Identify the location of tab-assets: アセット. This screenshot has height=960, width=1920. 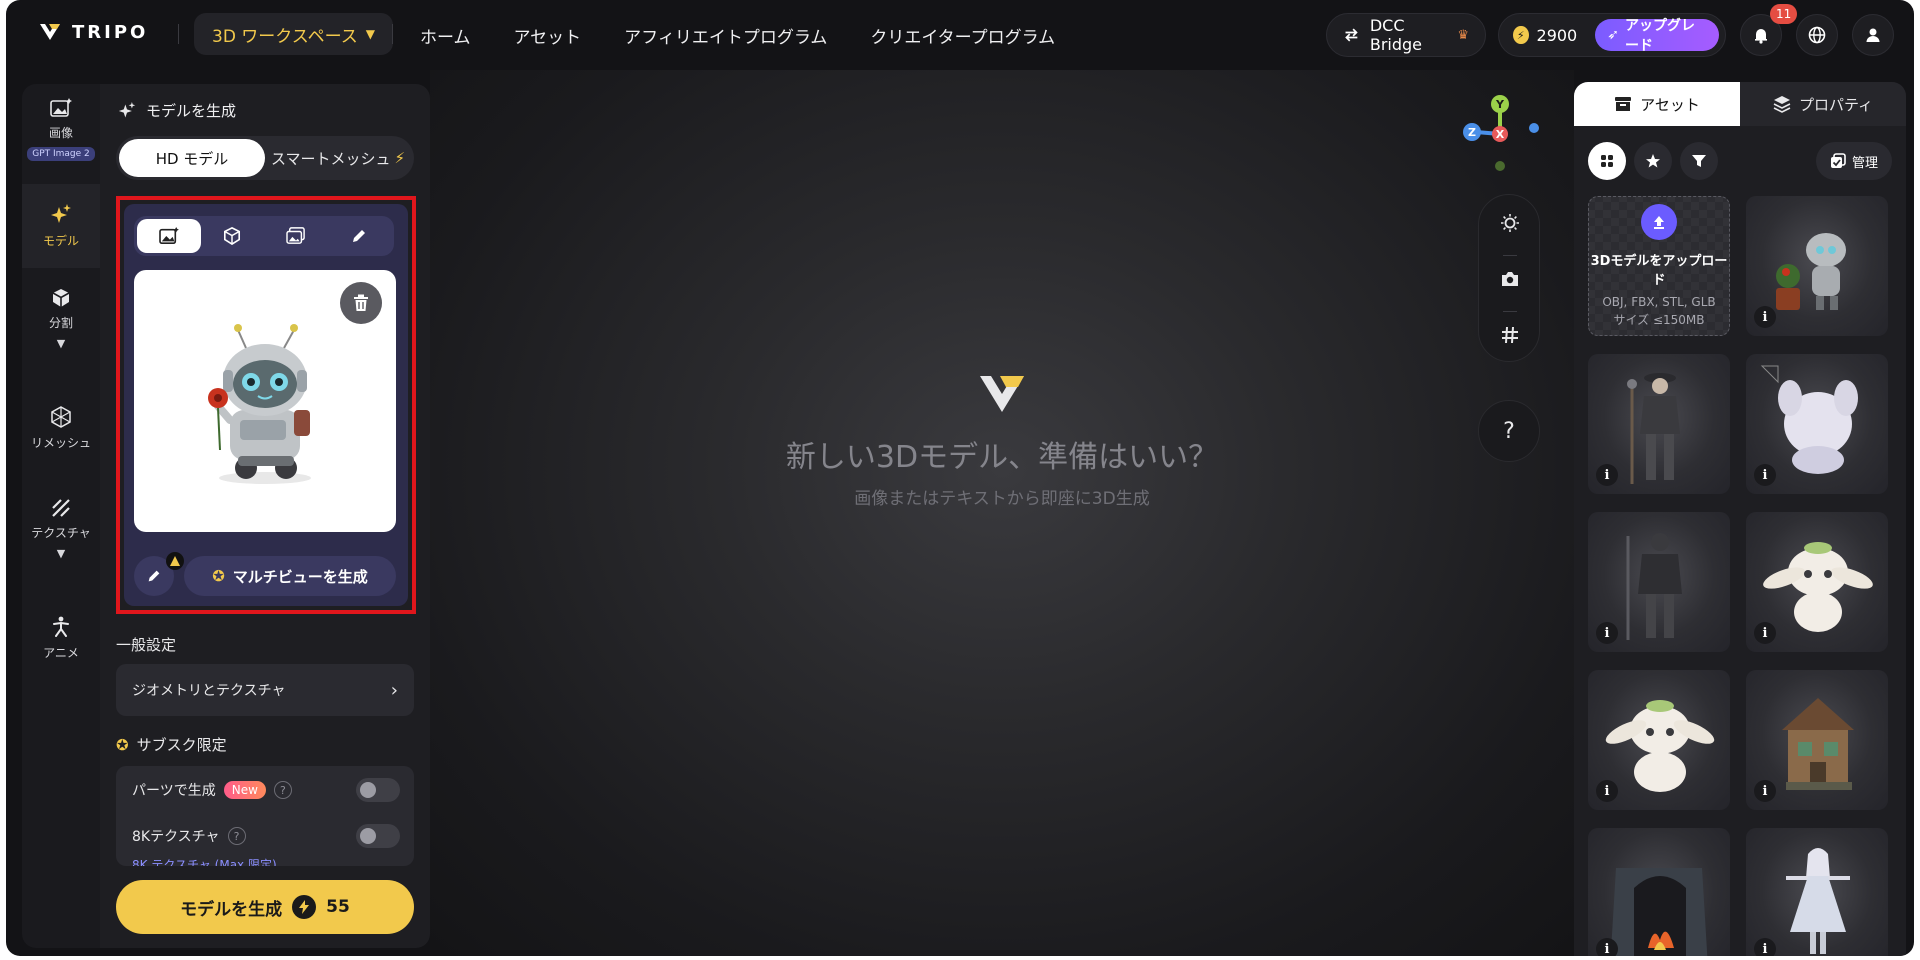
(1657, 104).